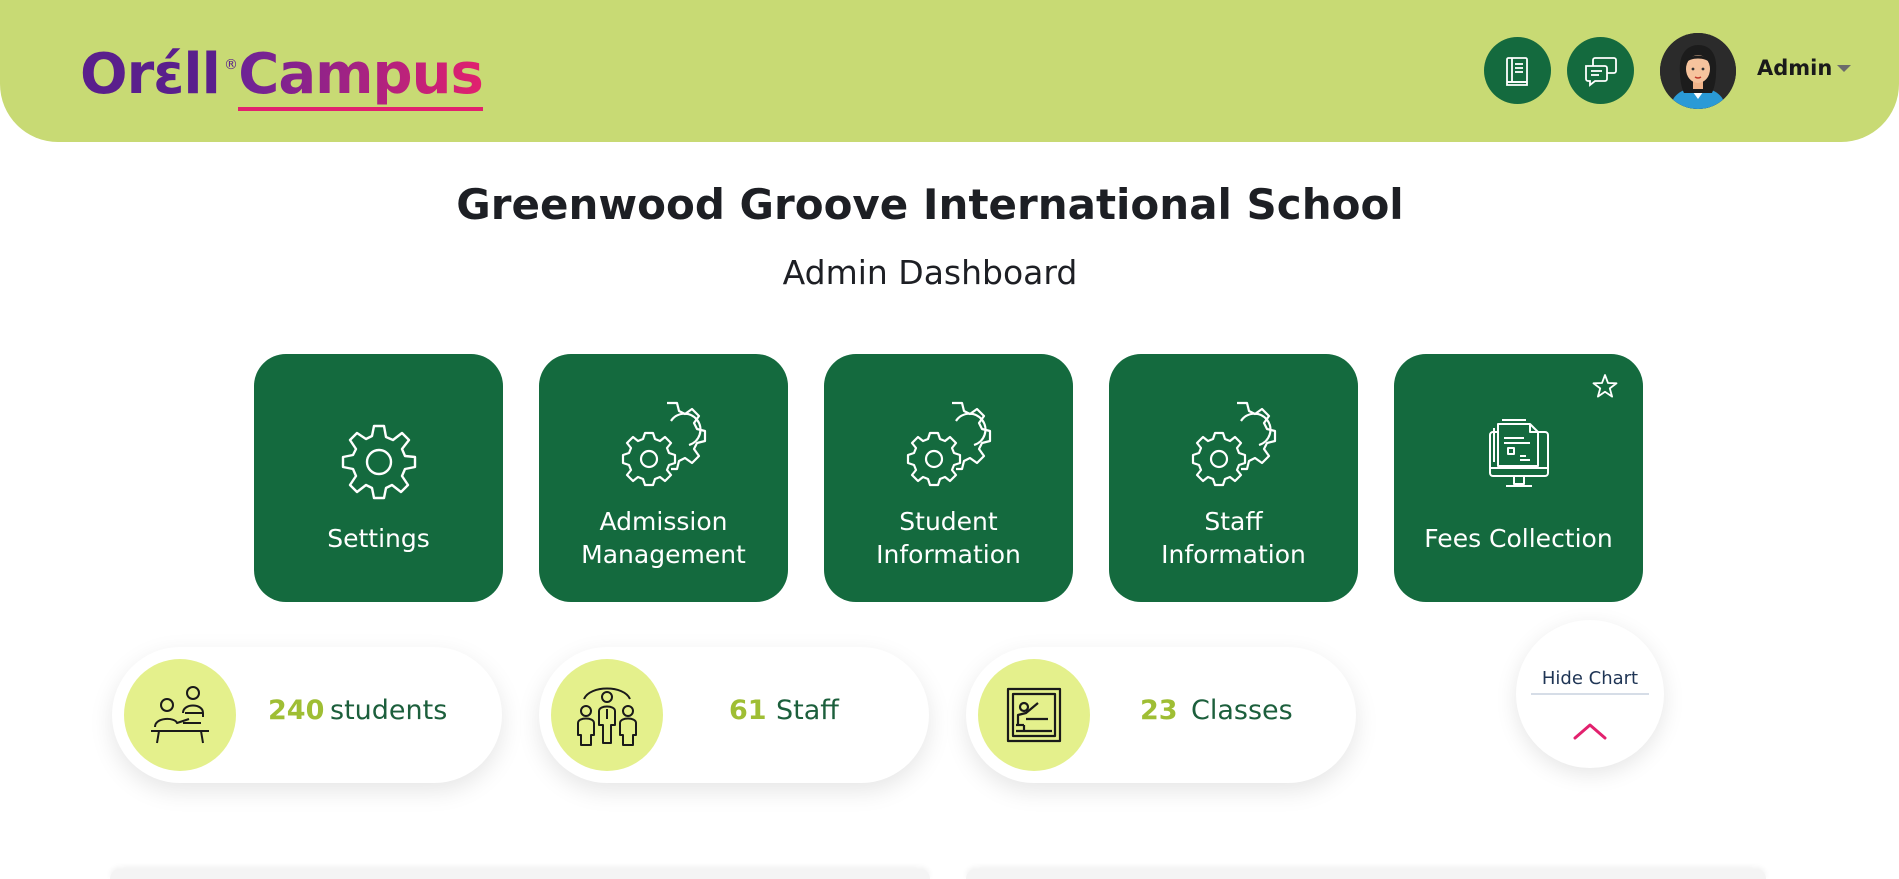 This screenshot has height=879, width=1899. What do you see at coordinates (150, 74) in the screenshot?
I see `logo-orell-text: Orέll` at bounding box center [150, 74].